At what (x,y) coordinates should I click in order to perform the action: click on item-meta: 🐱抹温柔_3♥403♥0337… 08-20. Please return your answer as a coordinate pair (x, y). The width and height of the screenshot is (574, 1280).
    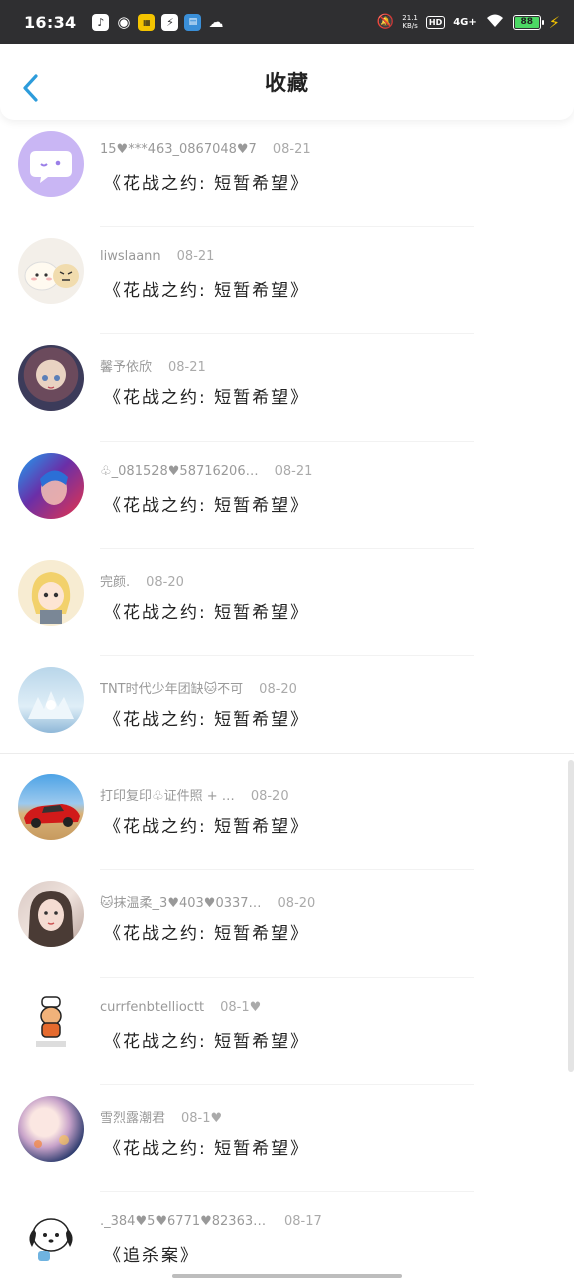
    Looking at the image, I should click on (207, 901).